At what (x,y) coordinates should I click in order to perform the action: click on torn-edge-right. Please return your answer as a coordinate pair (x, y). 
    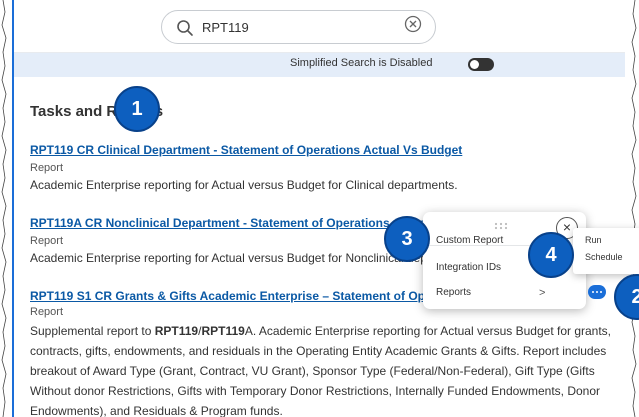
    Looking at the image, I should click on (632, 208).